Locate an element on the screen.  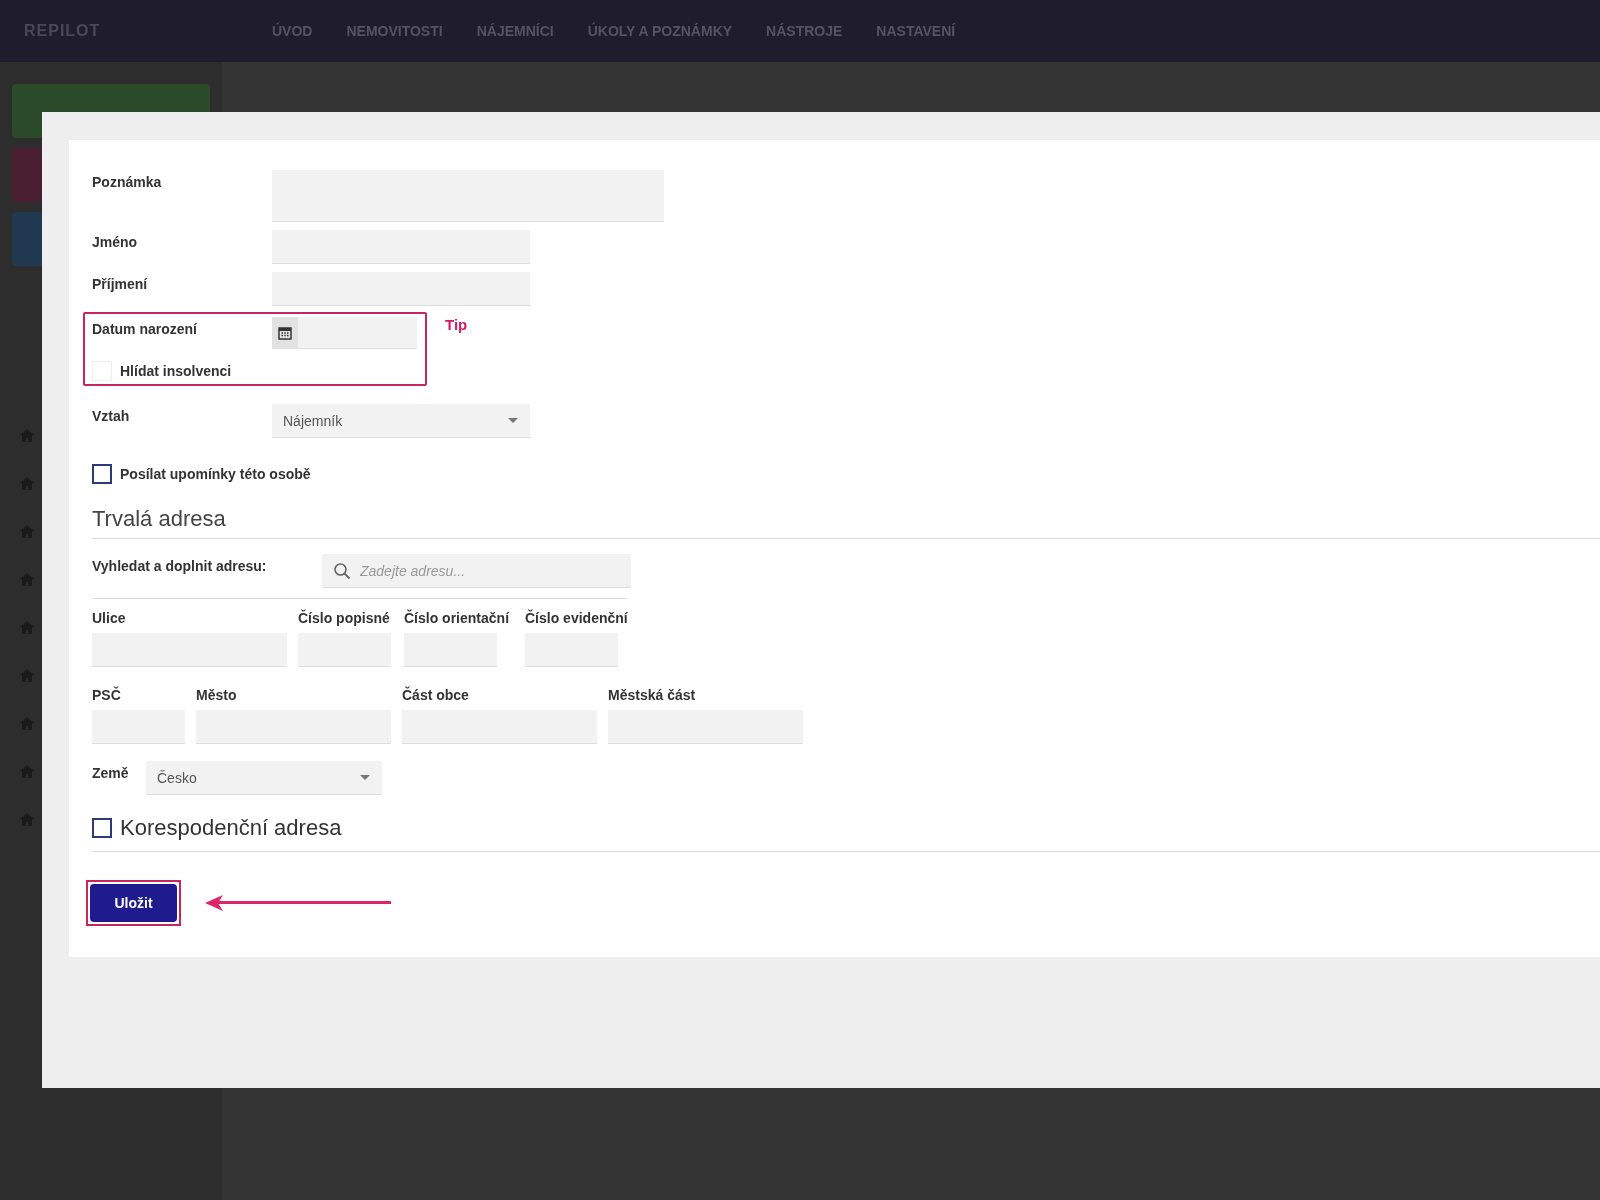
field-label: Městská část is located at coordinates (652, 695).